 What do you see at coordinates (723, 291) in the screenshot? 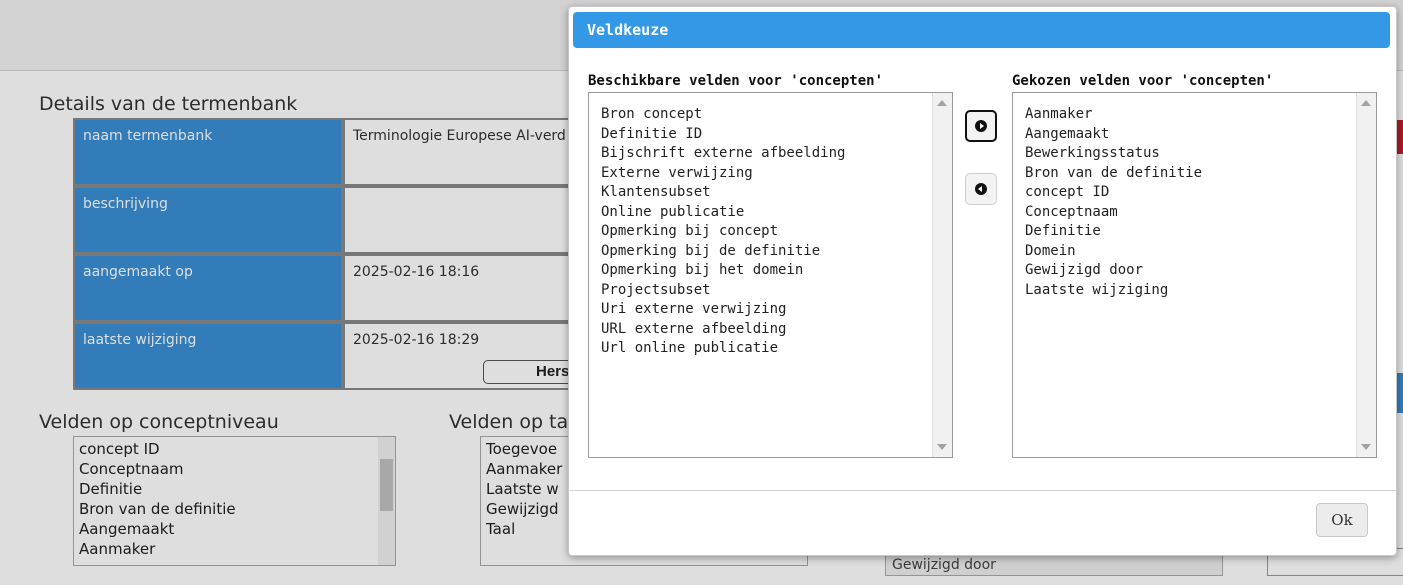
I see `list-item: Projectsubset` at bounding box center [723, 291].